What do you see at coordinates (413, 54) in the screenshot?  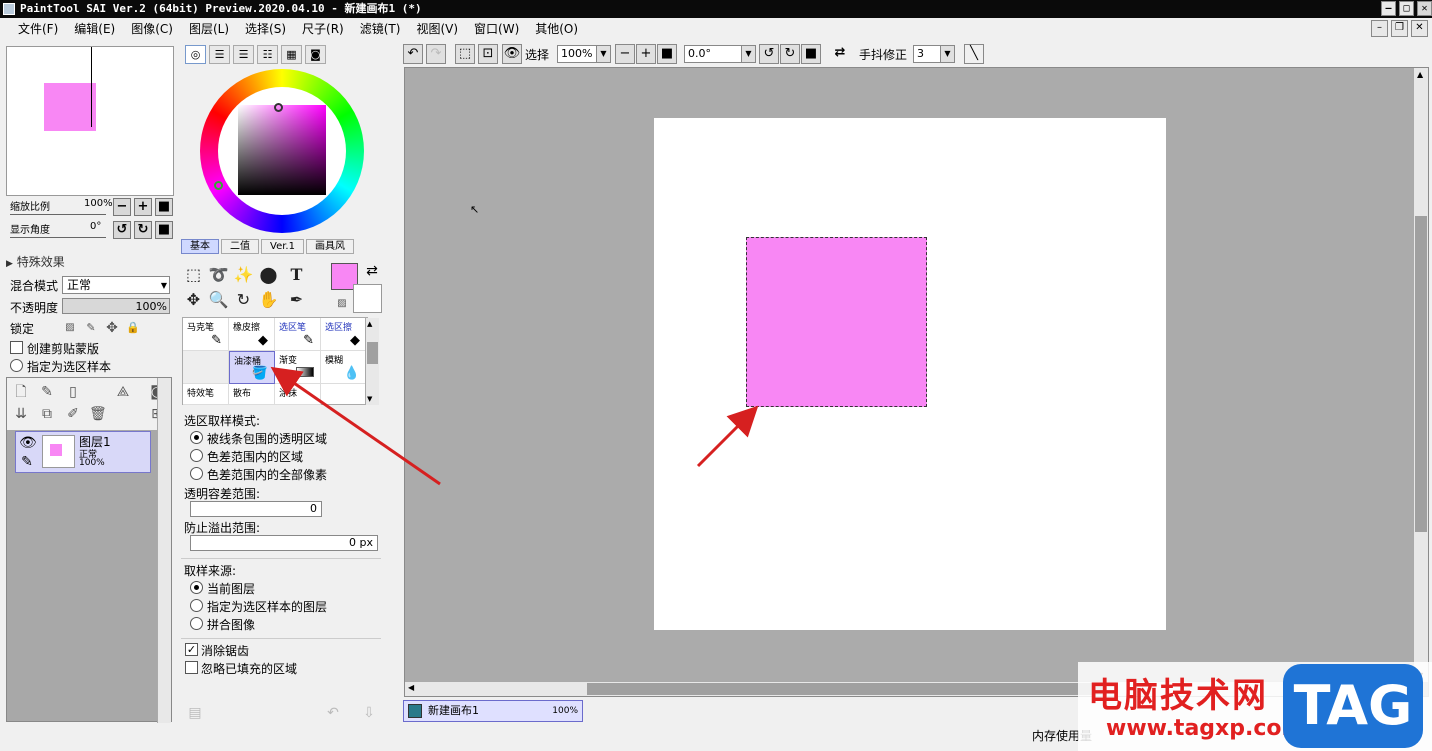 I see `undo-button: ↶` at bounding box center [413, 54].